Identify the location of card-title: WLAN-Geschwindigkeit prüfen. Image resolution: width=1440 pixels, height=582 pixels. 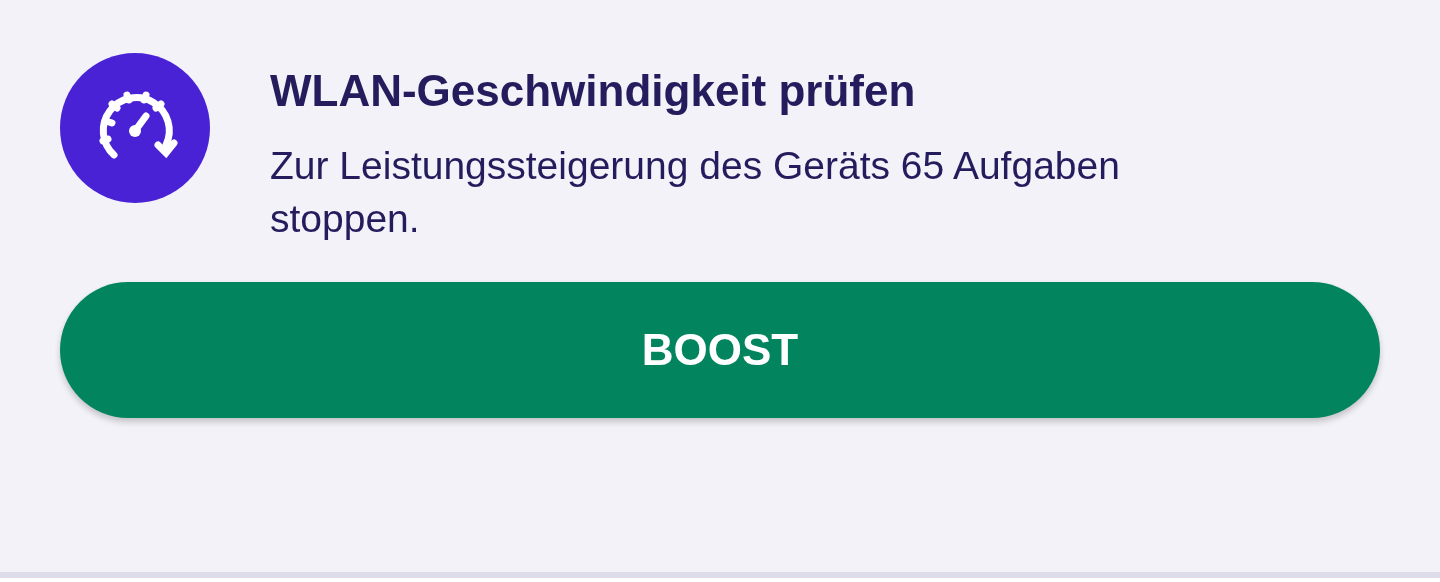
(593, 91).